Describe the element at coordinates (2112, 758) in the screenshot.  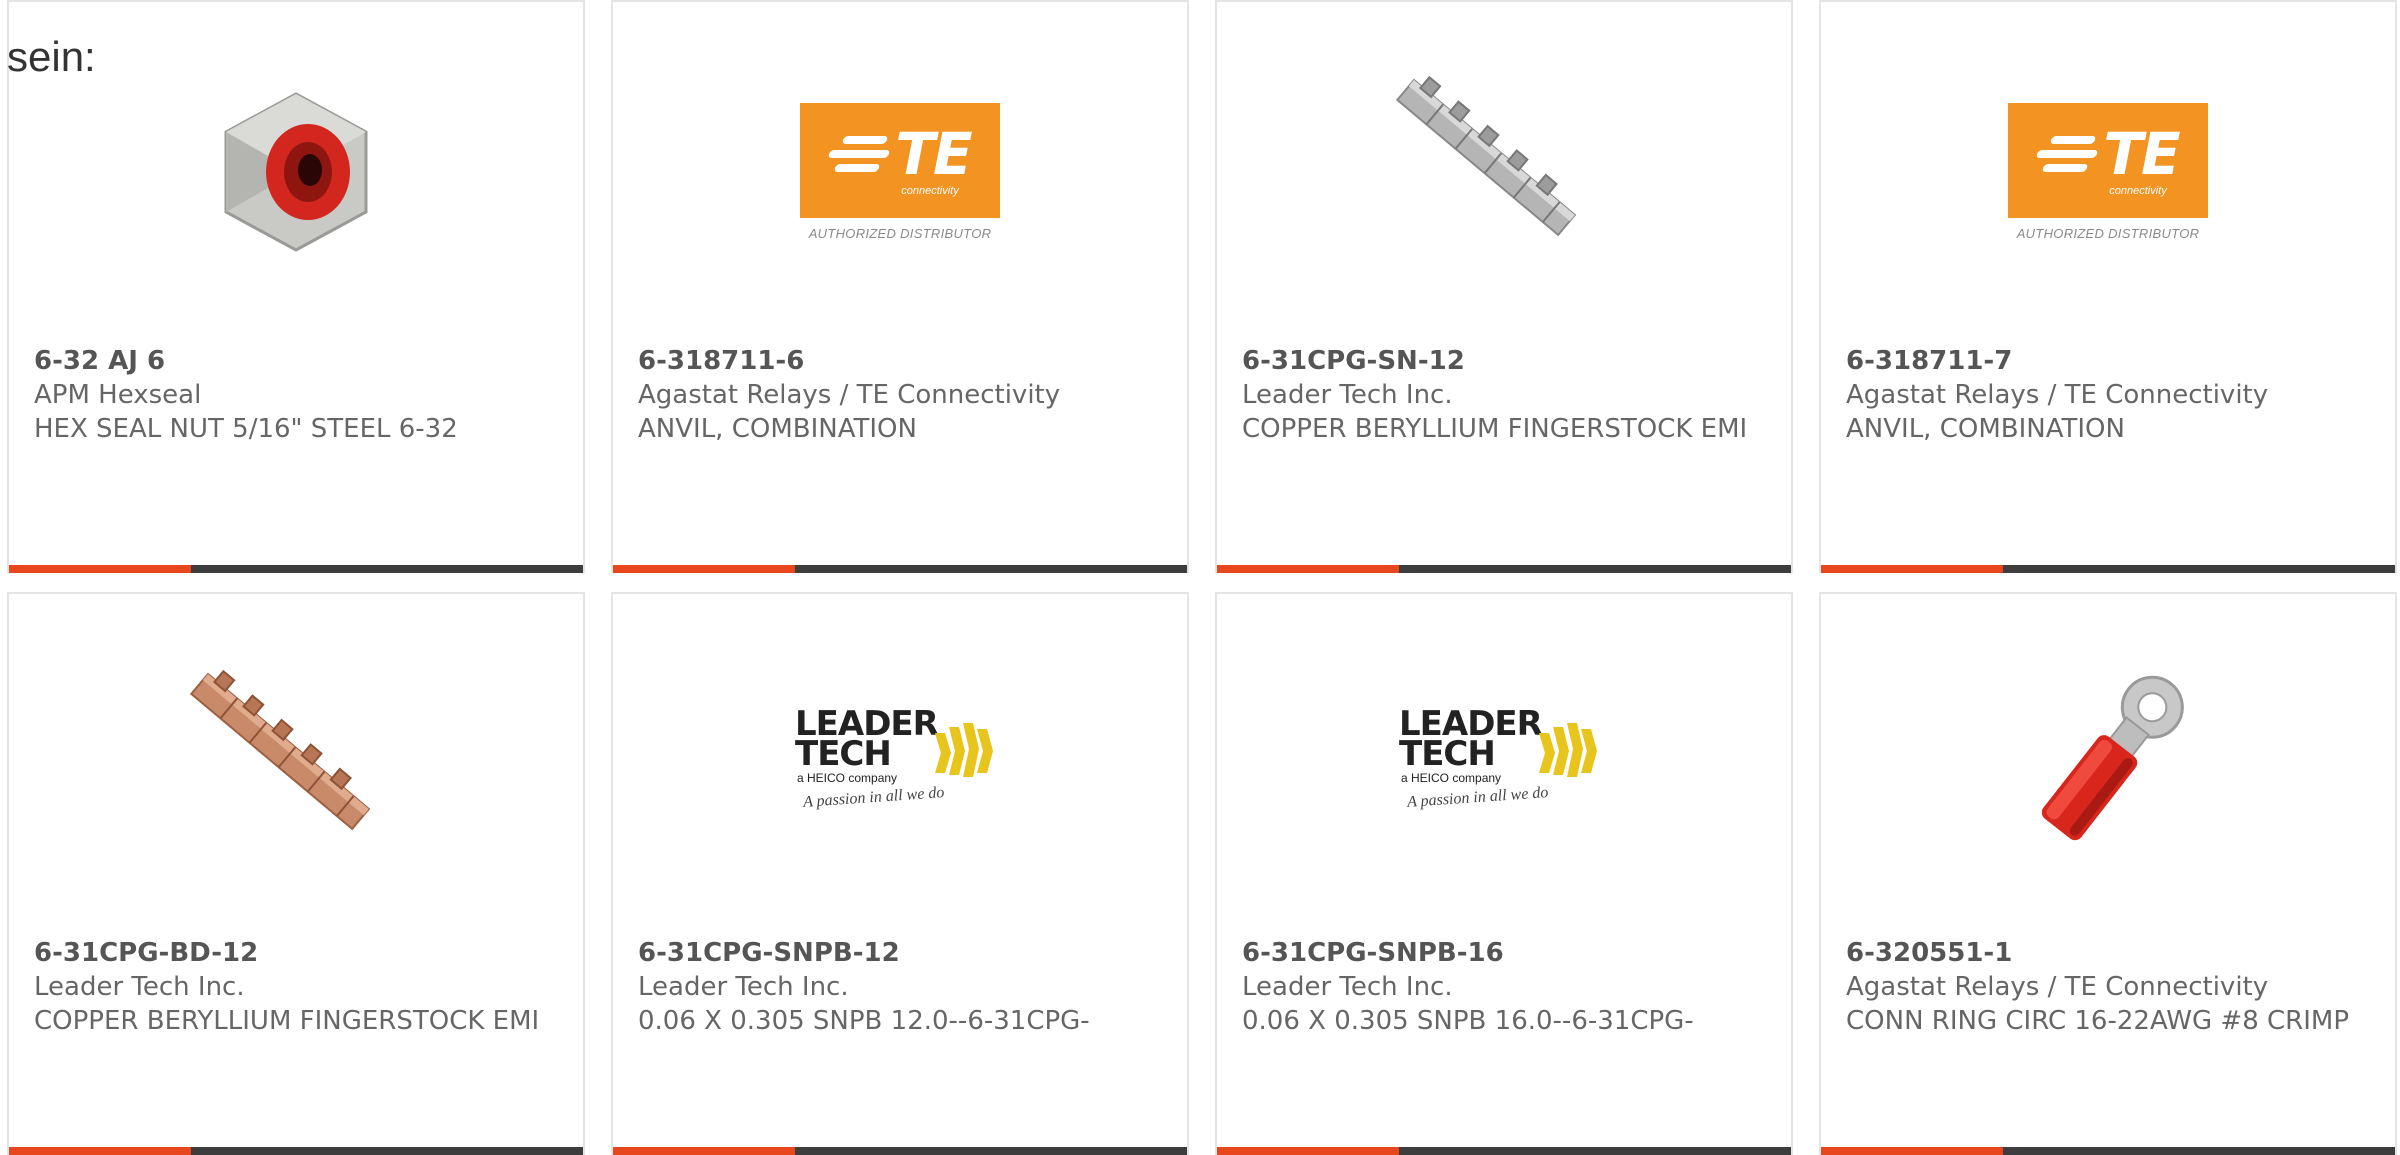
I see `ring-terminal-icon` at that location.